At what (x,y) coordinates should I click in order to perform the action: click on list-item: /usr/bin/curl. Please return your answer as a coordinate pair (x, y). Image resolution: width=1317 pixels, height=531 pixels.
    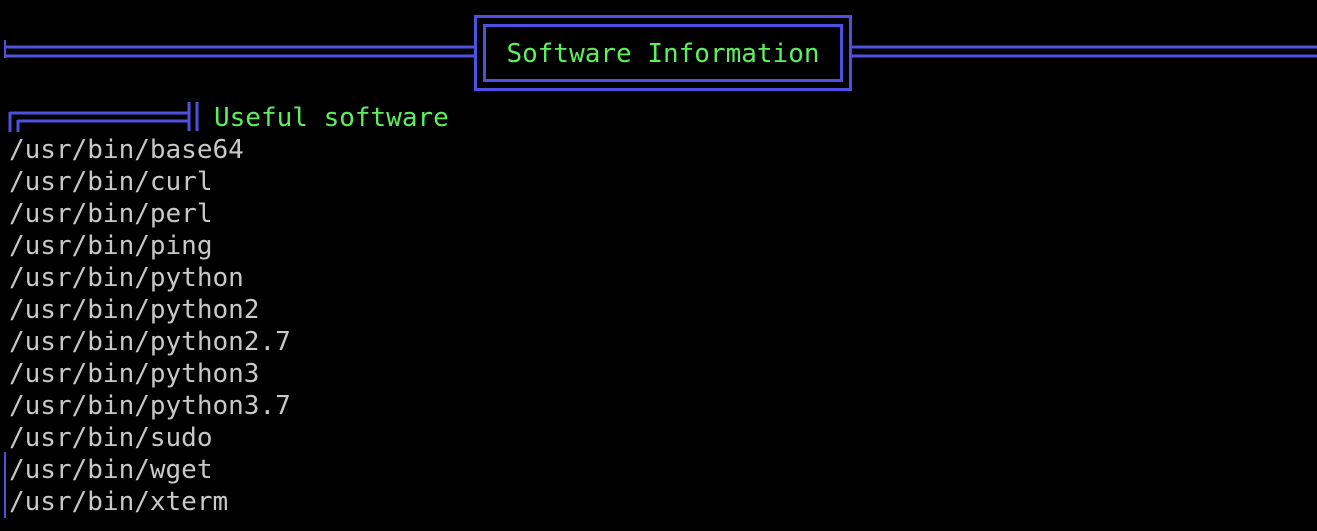
    Looking at the image, I should click on (111, 182).